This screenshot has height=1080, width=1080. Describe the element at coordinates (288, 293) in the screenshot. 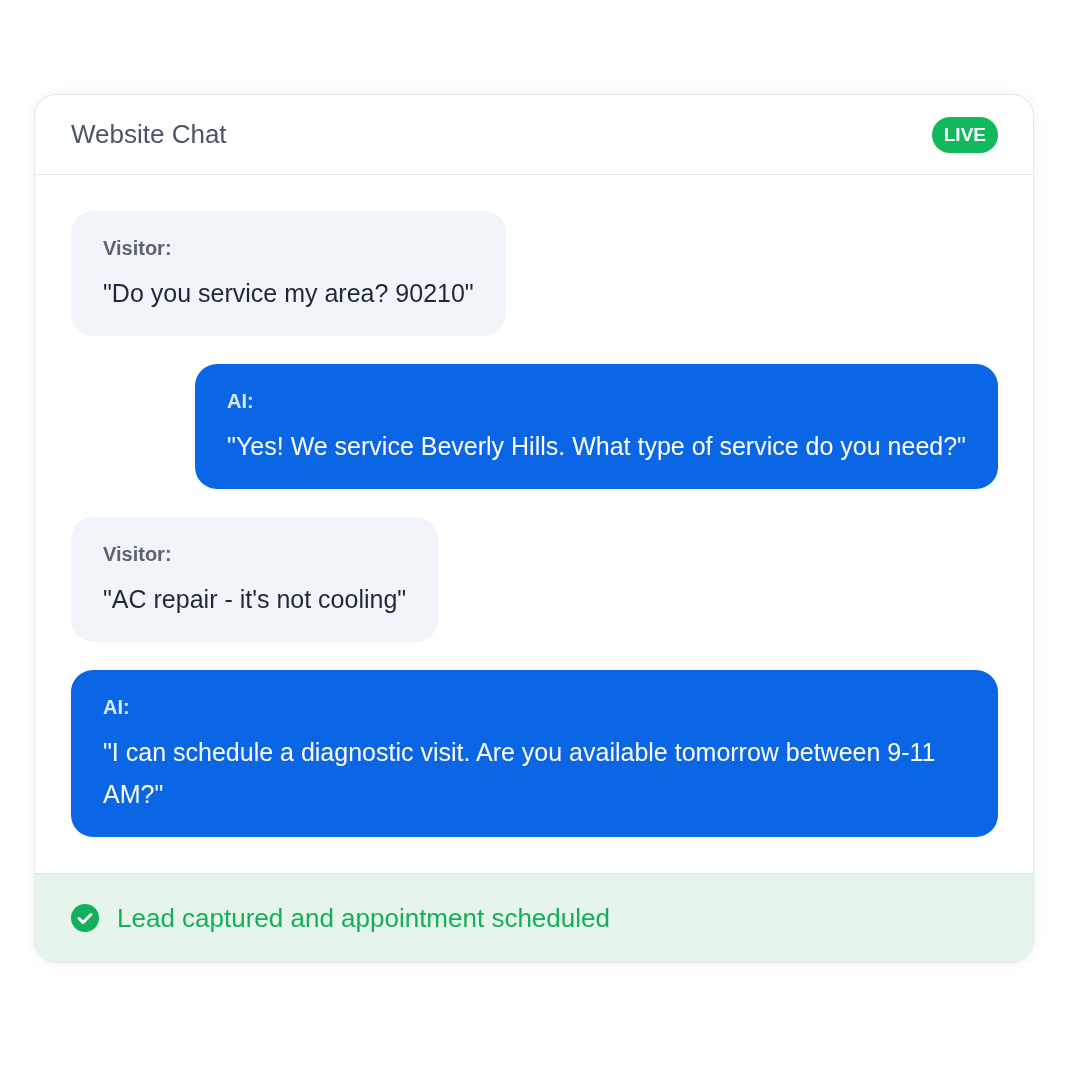

I see `message-text: "Do you service my area? 90210"` at that location.